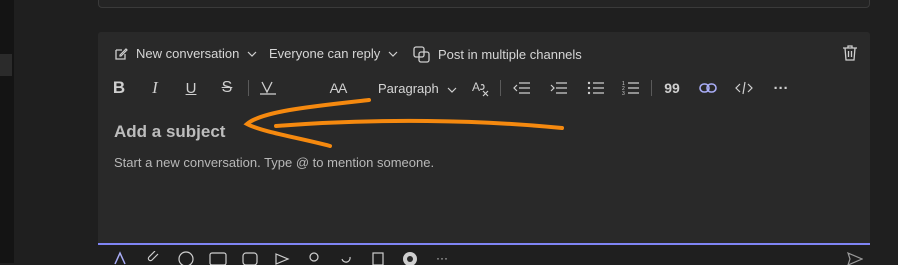 This screenshot has width=898, height=265. I want to click on italic-button: I, so click(155, 88).